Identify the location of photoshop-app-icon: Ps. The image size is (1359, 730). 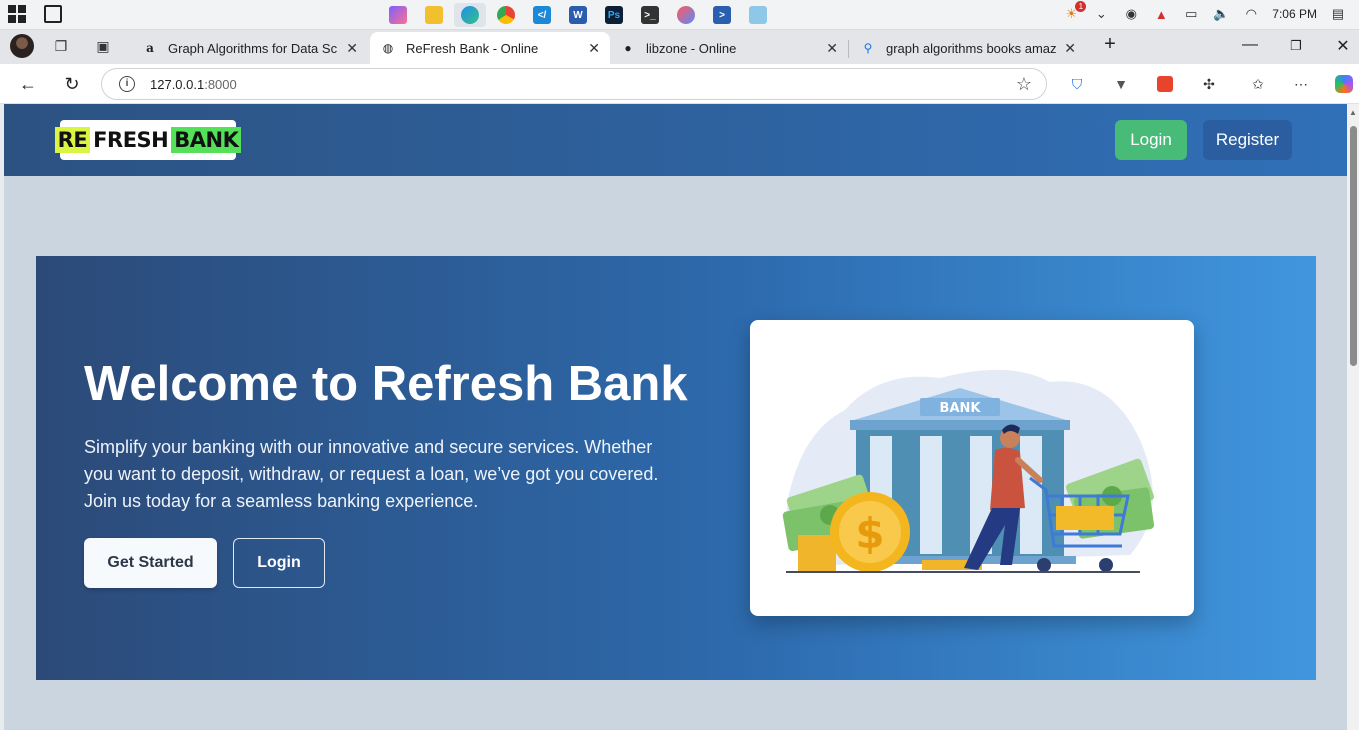
(614, 15).